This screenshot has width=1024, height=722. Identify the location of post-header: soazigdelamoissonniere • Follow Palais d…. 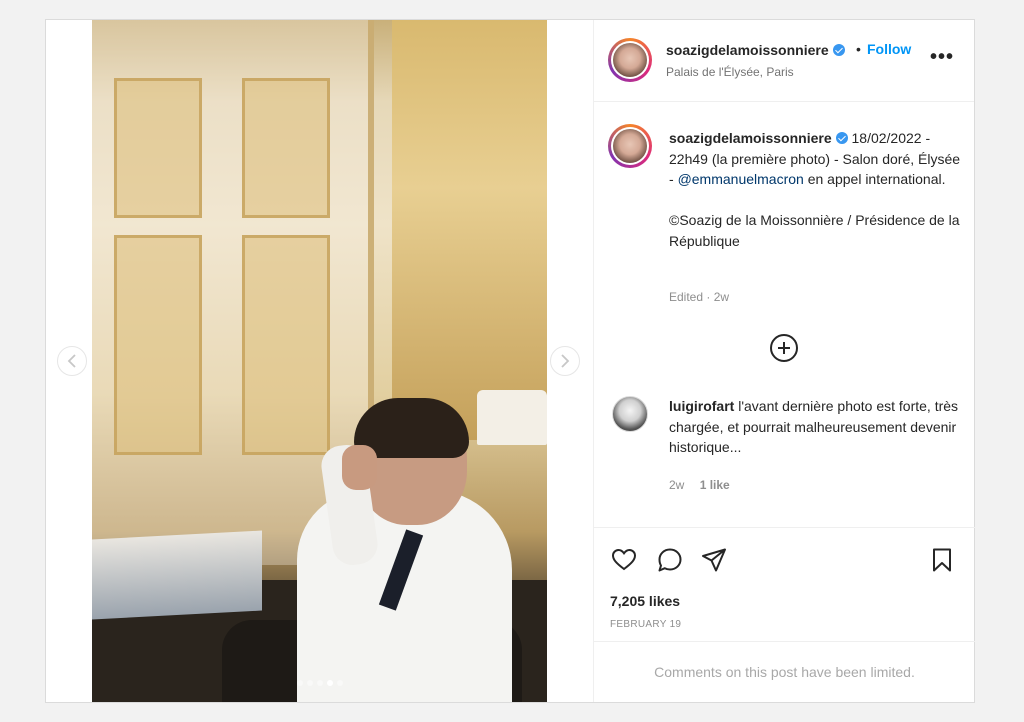
(784, 61).